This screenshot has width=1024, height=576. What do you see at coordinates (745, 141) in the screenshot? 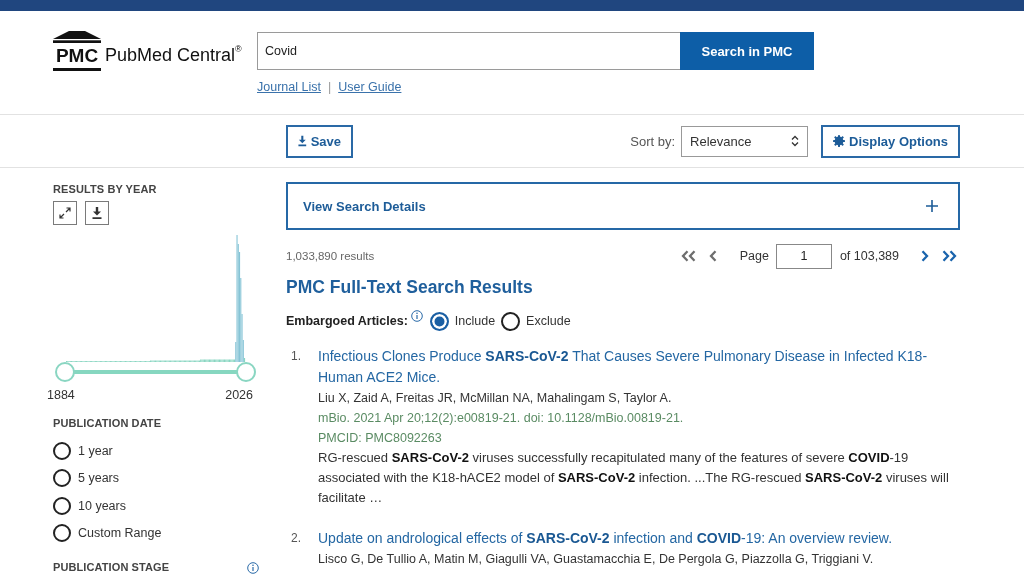
I see `sort-select: Relevance` at bounding box center [745, 141].